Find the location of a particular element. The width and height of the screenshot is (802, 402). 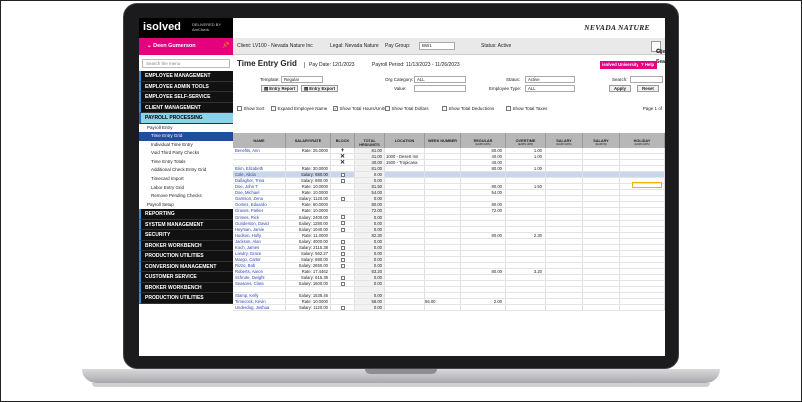

employee-name-link: Koch, James is located at coordinates (259, 247).